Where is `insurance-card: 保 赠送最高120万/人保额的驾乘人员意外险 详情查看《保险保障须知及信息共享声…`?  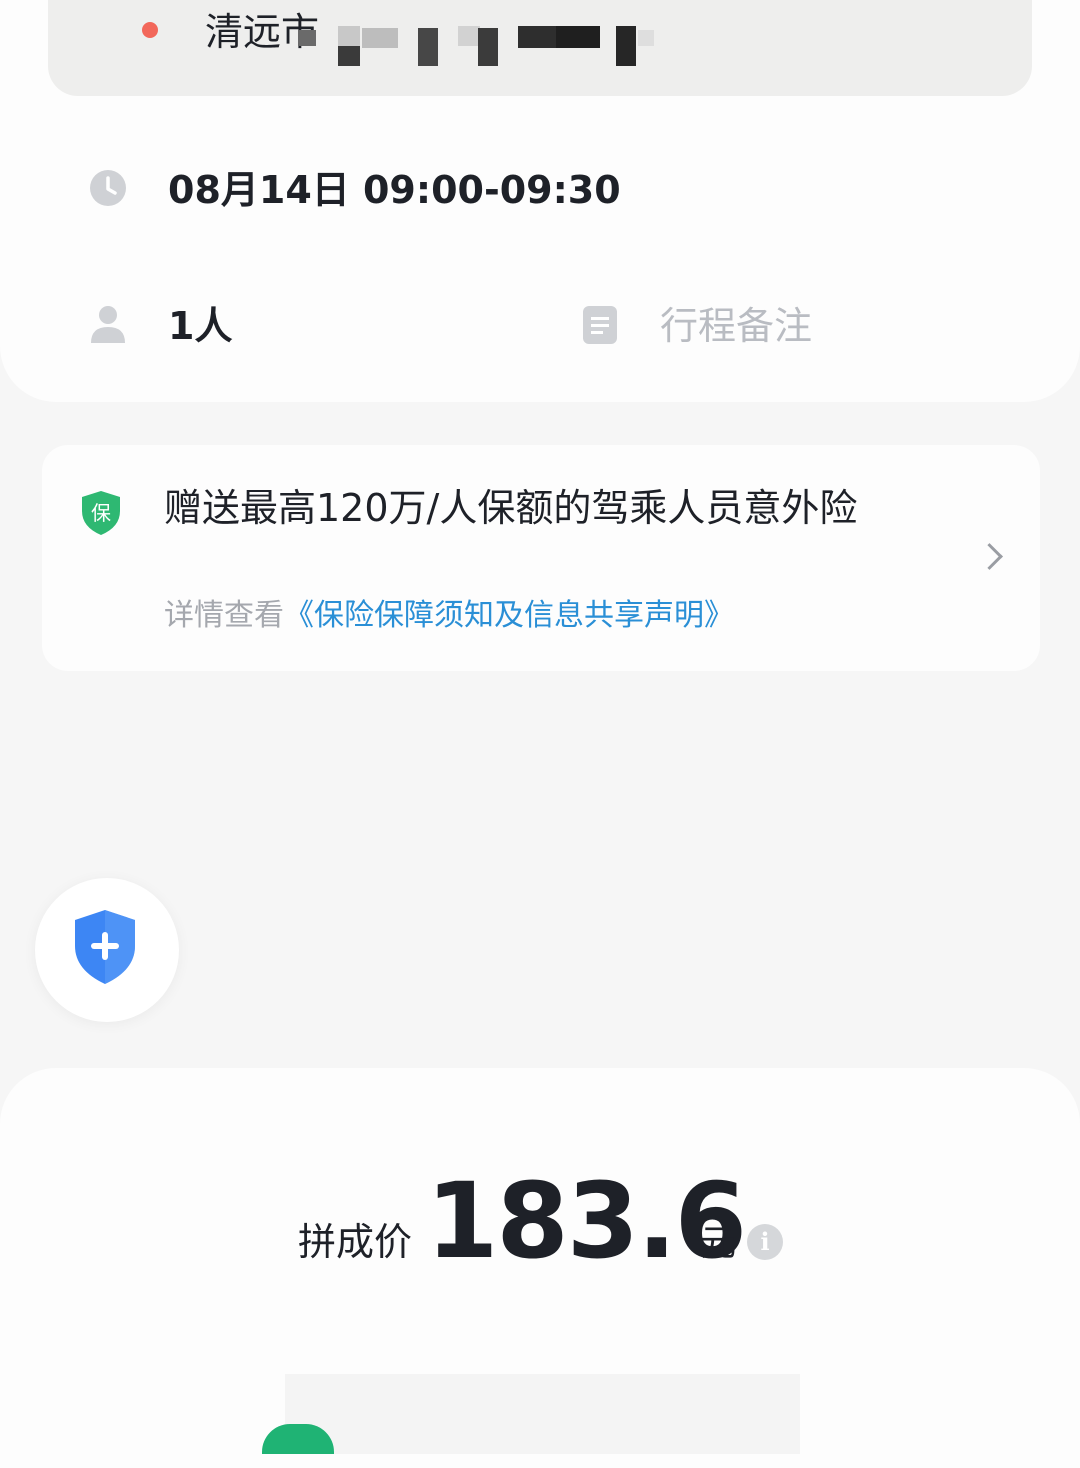
insurance-card: 保 赠送最高120万/人保额的驾乘人员意外险 详情查看《保险保障须知及信息共享声… is located at coordinates (541, 558).